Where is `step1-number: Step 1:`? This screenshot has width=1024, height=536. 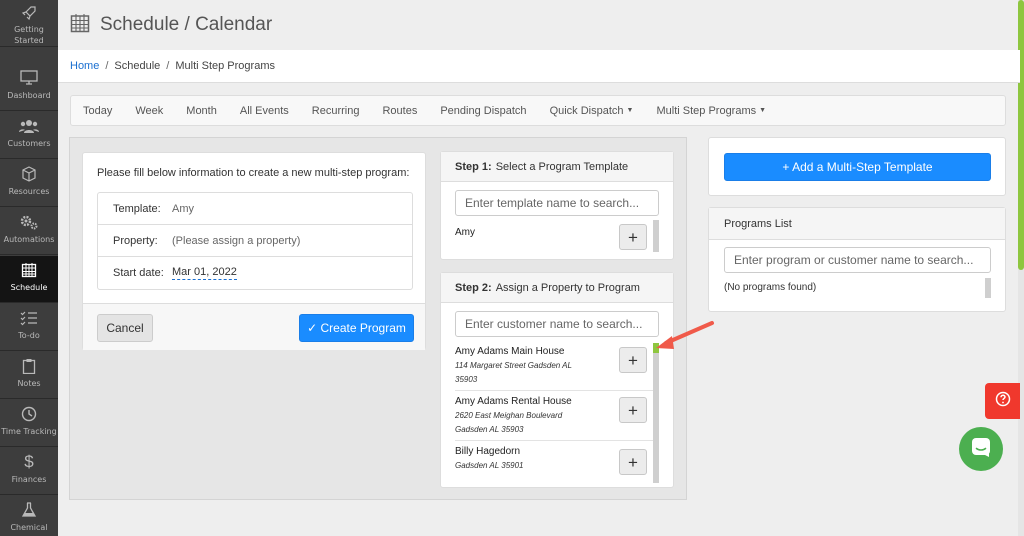 step1-number: Step 1: is located at coordinates (473, 166).